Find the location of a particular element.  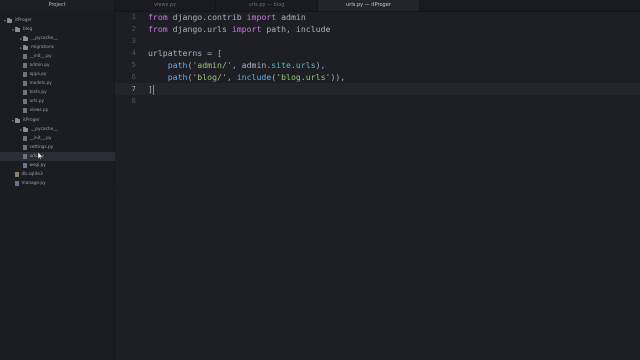

tree-file: views.py is located at coordinates (66, 110).